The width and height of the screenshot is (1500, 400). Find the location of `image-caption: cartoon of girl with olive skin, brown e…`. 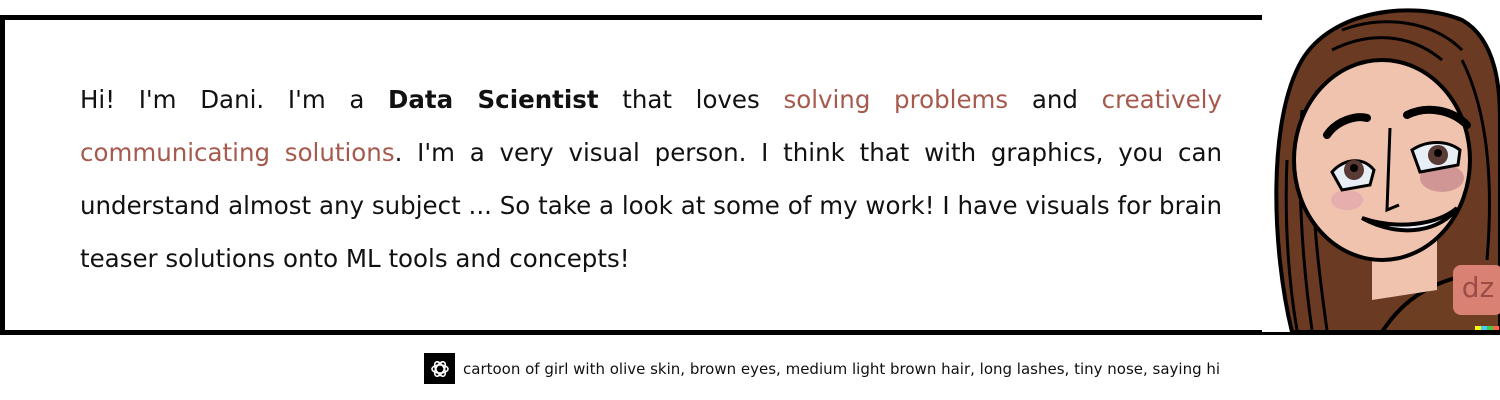

image-caption: cartoon of girl with olive skin, brown e… is located at coordinates (822, 368).